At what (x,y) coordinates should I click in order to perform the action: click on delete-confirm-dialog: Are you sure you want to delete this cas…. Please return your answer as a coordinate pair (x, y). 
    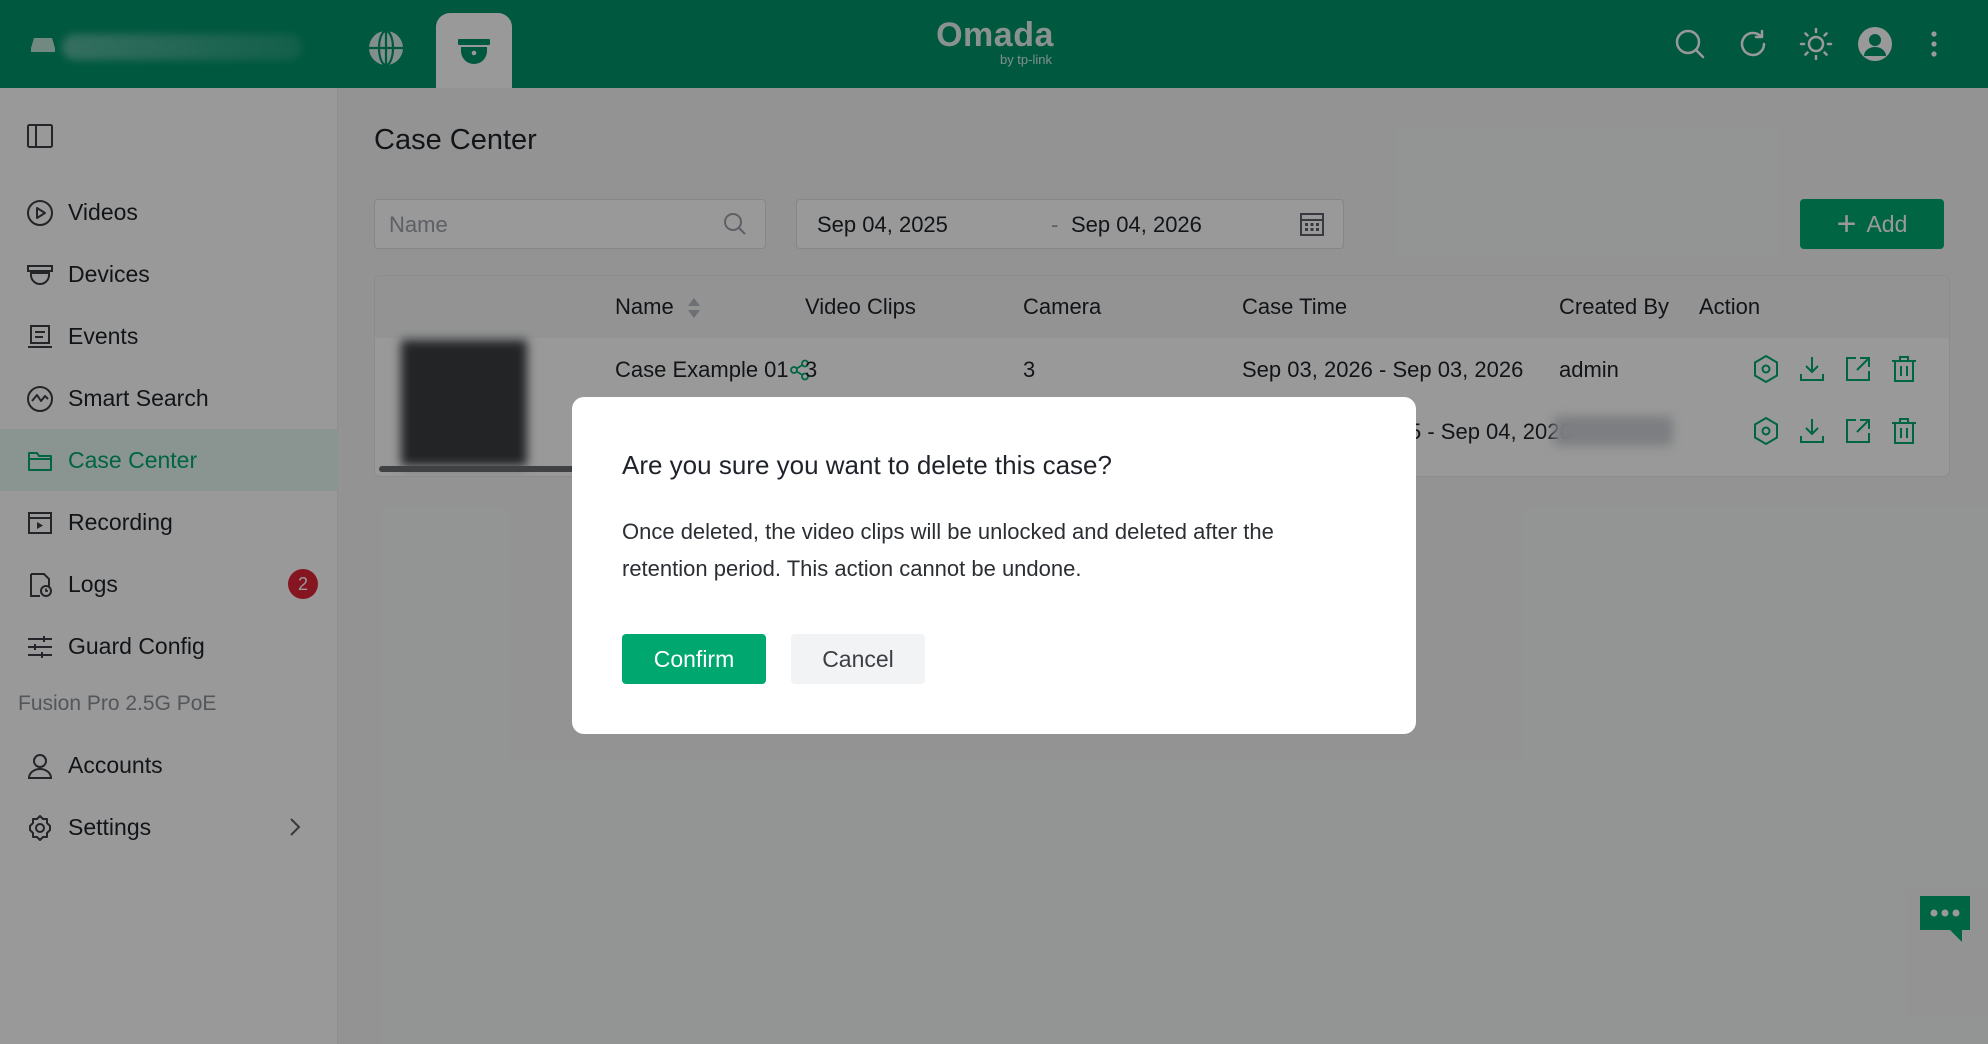
    Looking at the image, I should click on (994, 565).